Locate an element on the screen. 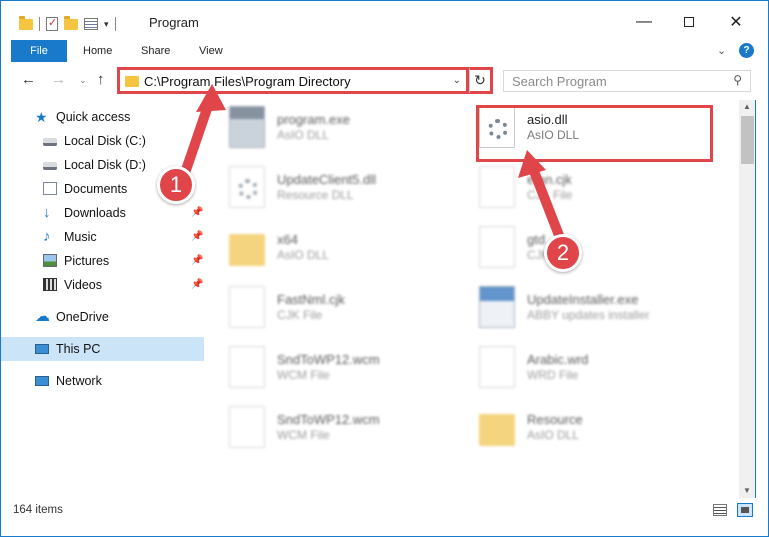  forward-button: → is located at coordinates (58, 79).